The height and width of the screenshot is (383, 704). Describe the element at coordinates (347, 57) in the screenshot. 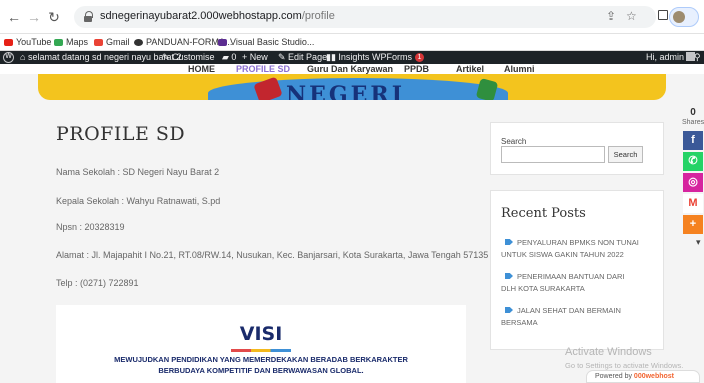

I see `adminbar-insights: ▮▮ Insights` at that location.